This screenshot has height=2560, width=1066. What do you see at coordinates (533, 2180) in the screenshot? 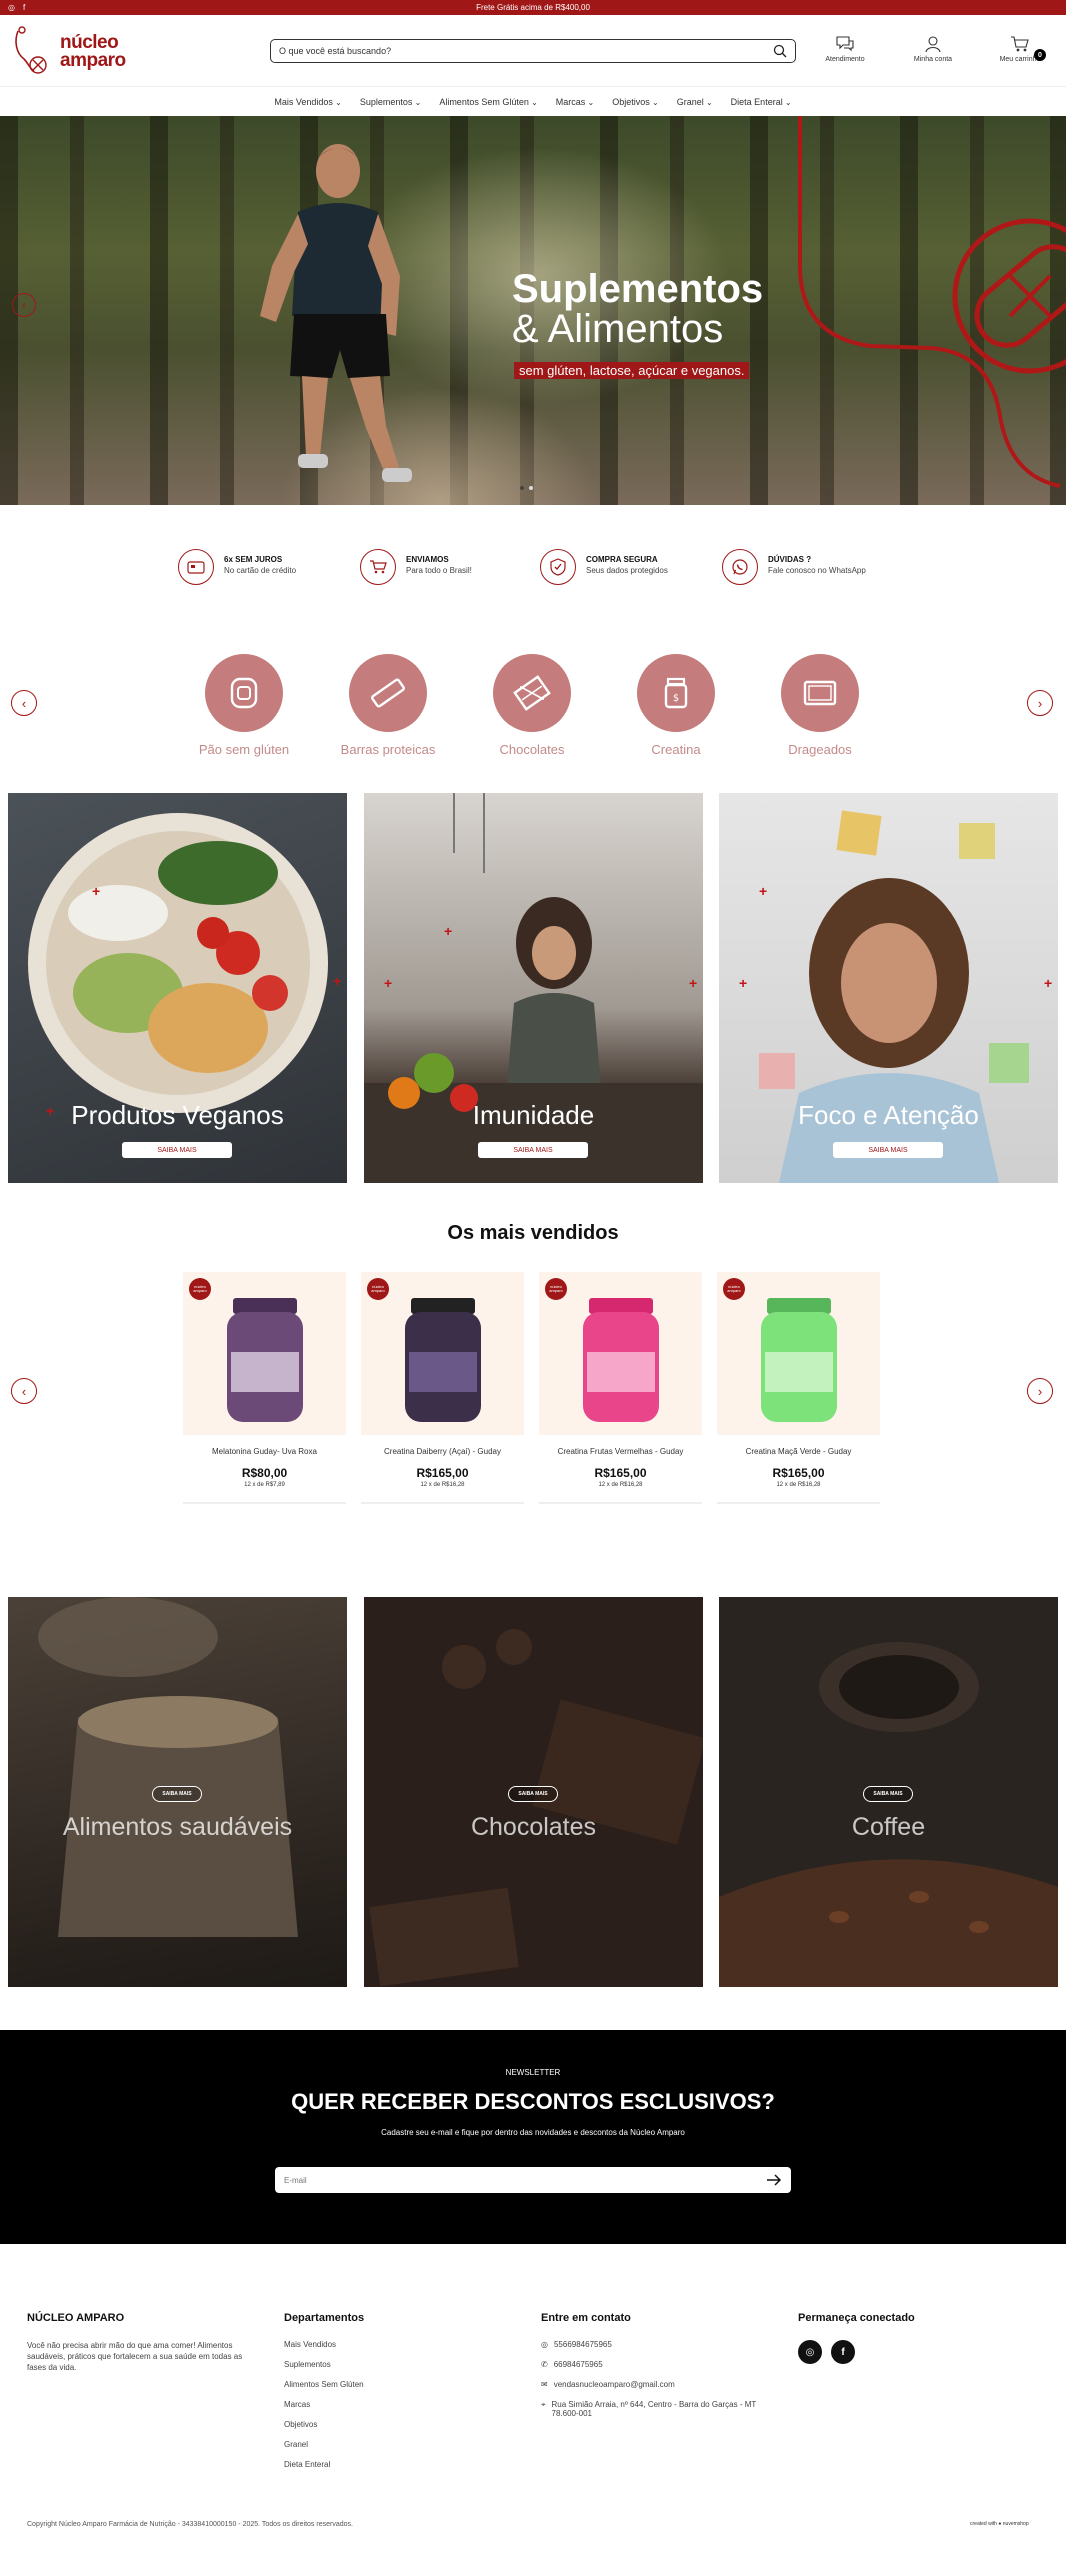
I see `email-field: E-mail` at bounding box center [533, 2180].